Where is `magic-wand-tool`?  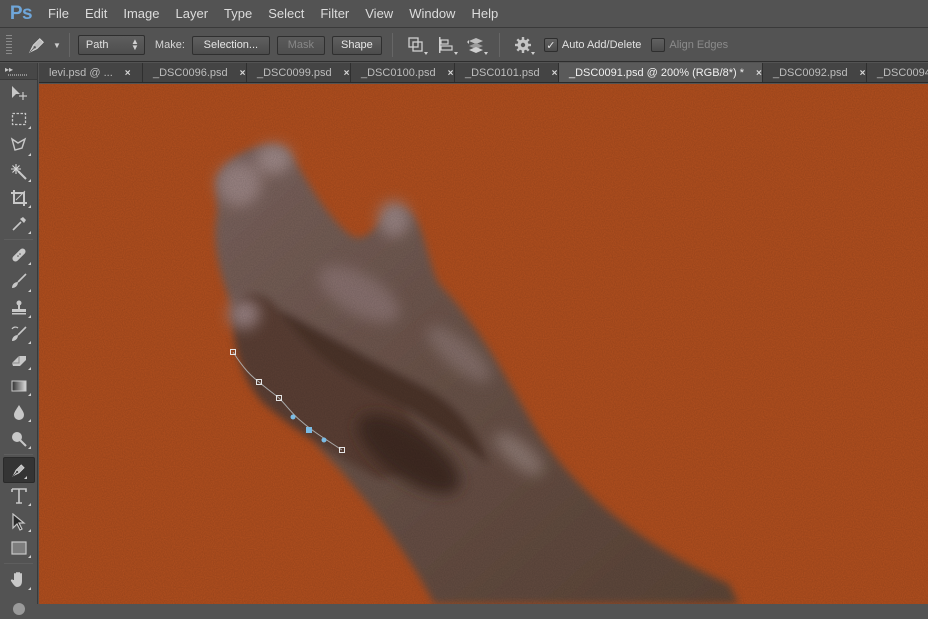 magic-wand-tool is located at coordinates (19, 172).